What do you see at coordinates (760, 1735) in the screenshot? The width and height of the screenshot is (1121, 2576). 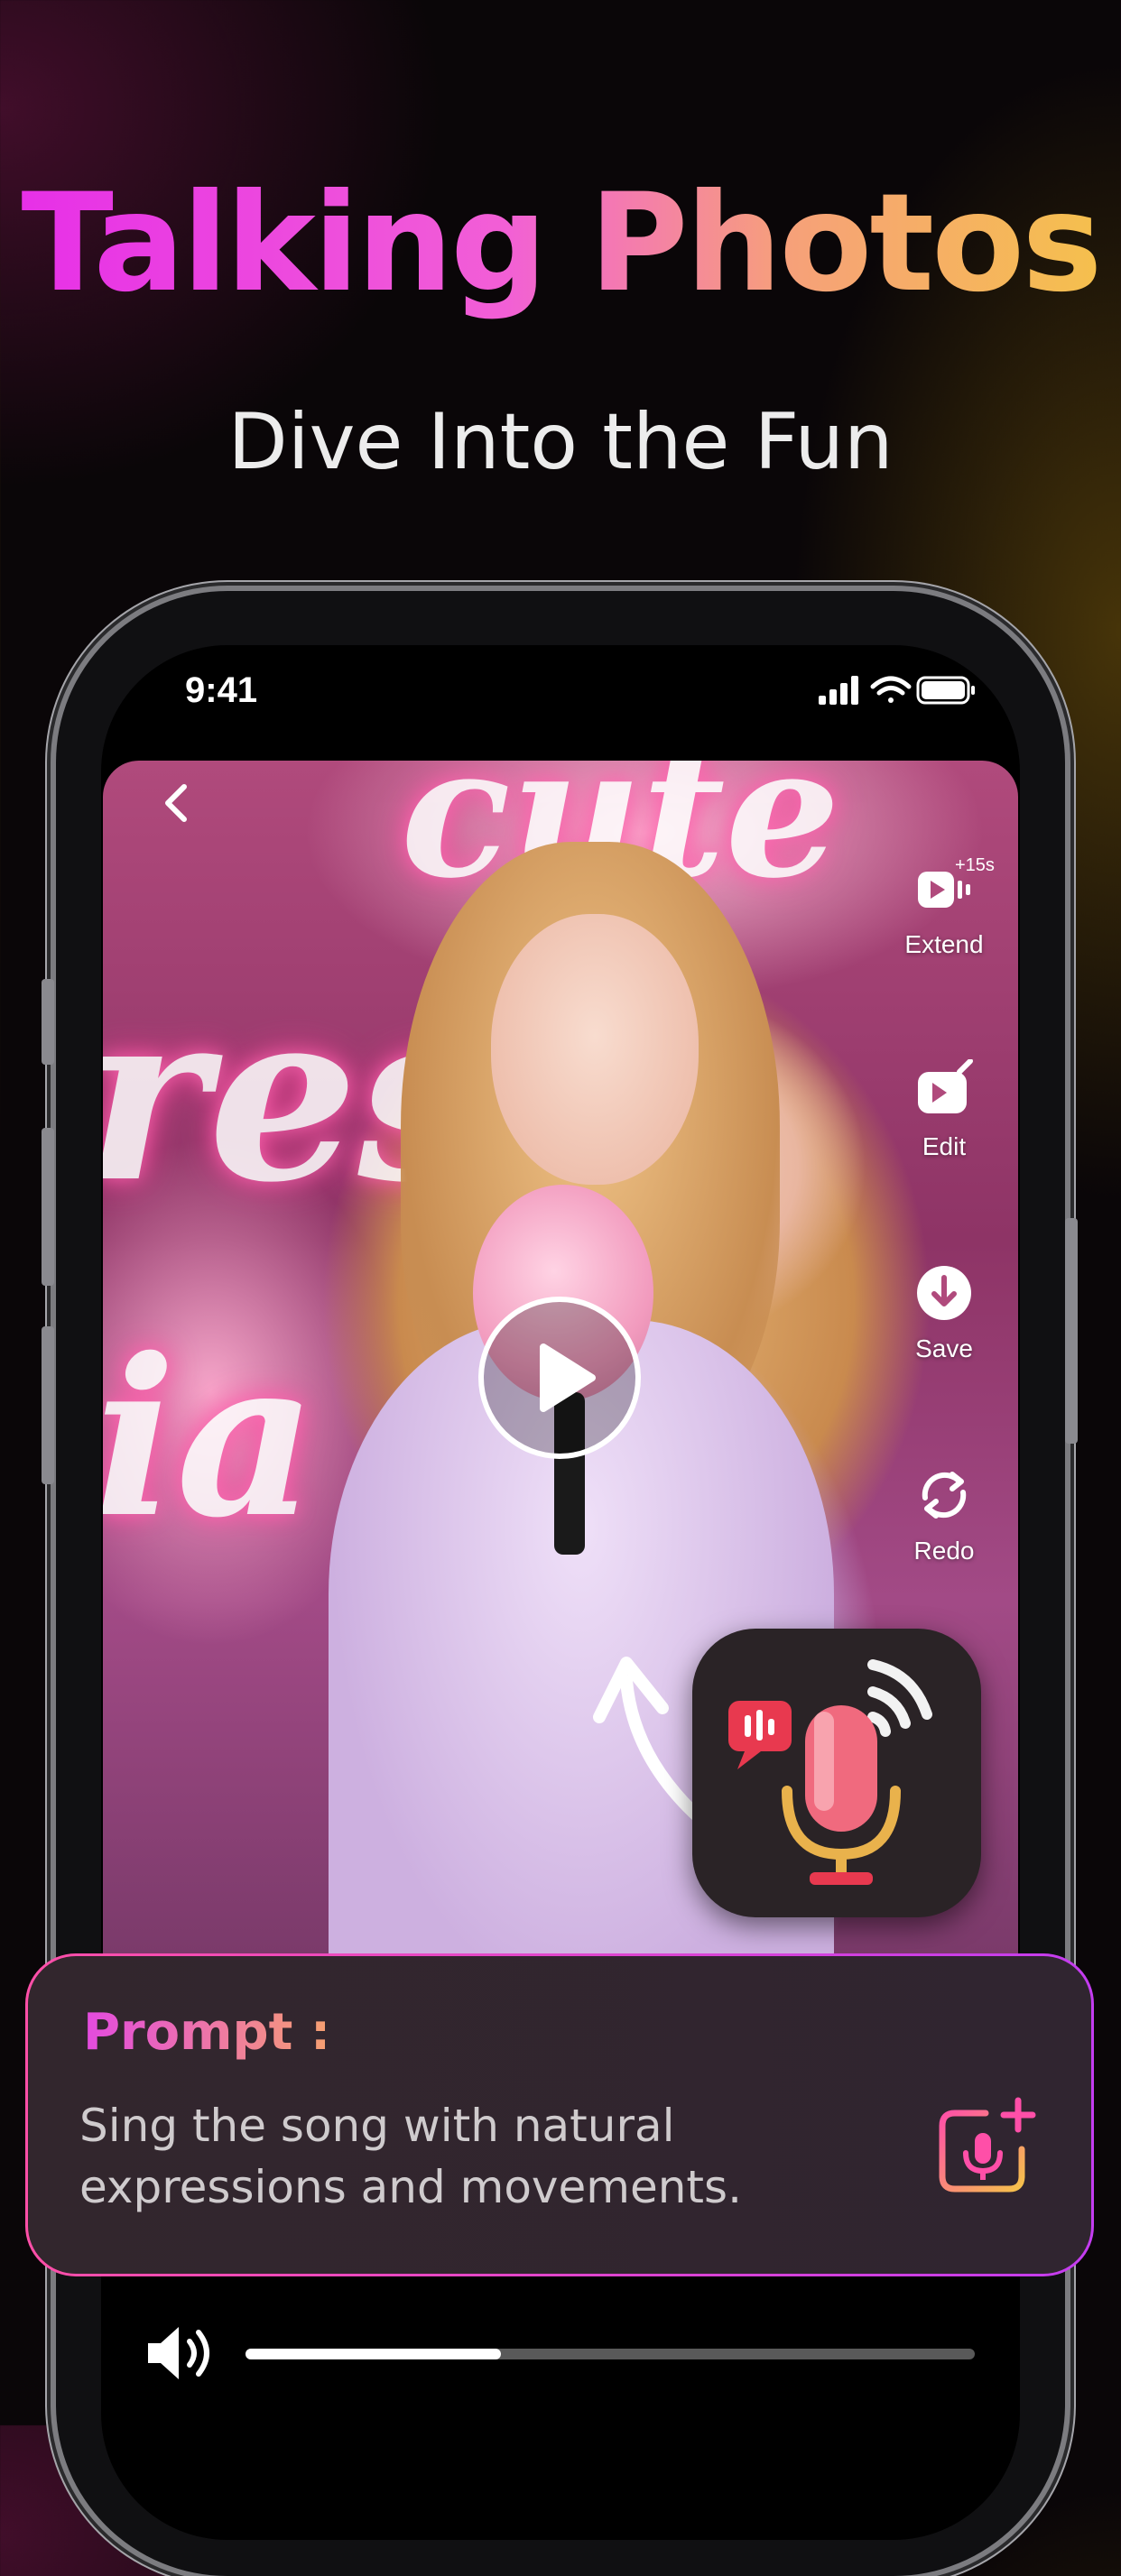 I see `speech-bubble-icon` at bounding box center [760, 1735].